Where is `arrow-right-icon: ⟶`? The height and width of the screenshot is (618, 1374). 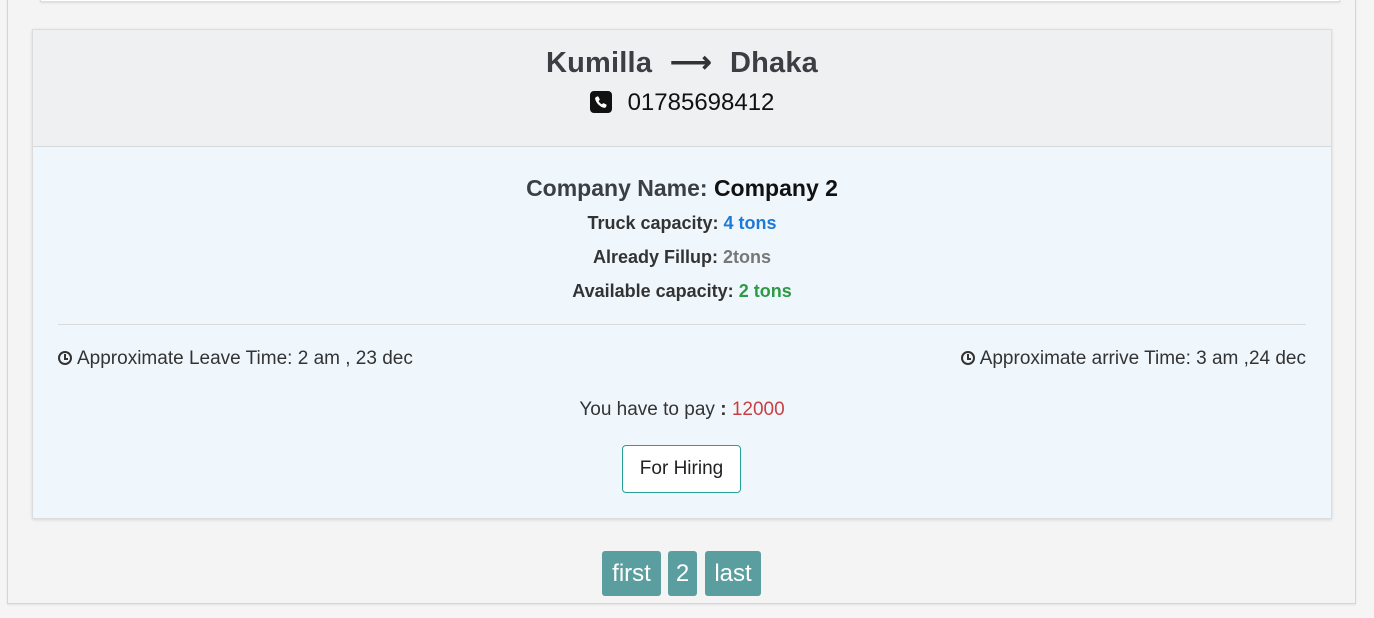 arrow-right-icon: ⟶ is located at coordinates (691, 63).